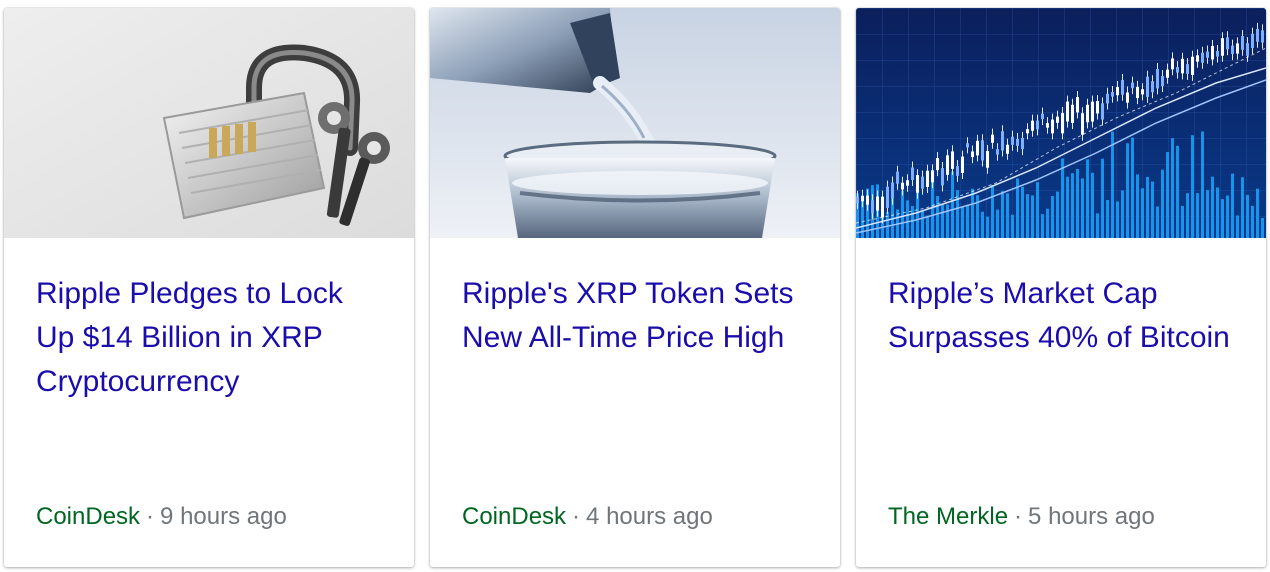 This screenshot has height=572, width=1270. I want to click on published-time: 4 hours ago, so click(649, 516).